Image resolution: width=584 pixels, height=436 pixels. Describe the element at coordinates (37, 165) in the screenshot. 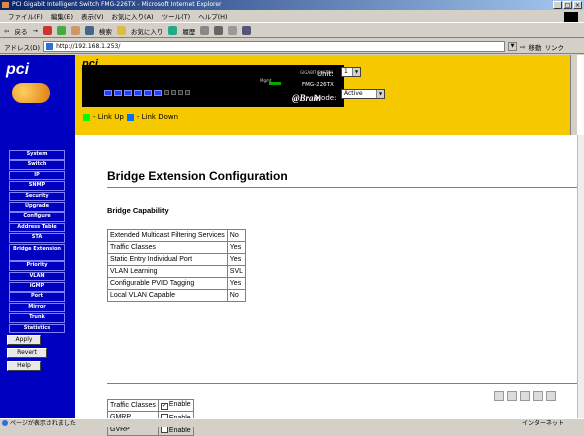

I see `nav-switch: Switch` at that location.